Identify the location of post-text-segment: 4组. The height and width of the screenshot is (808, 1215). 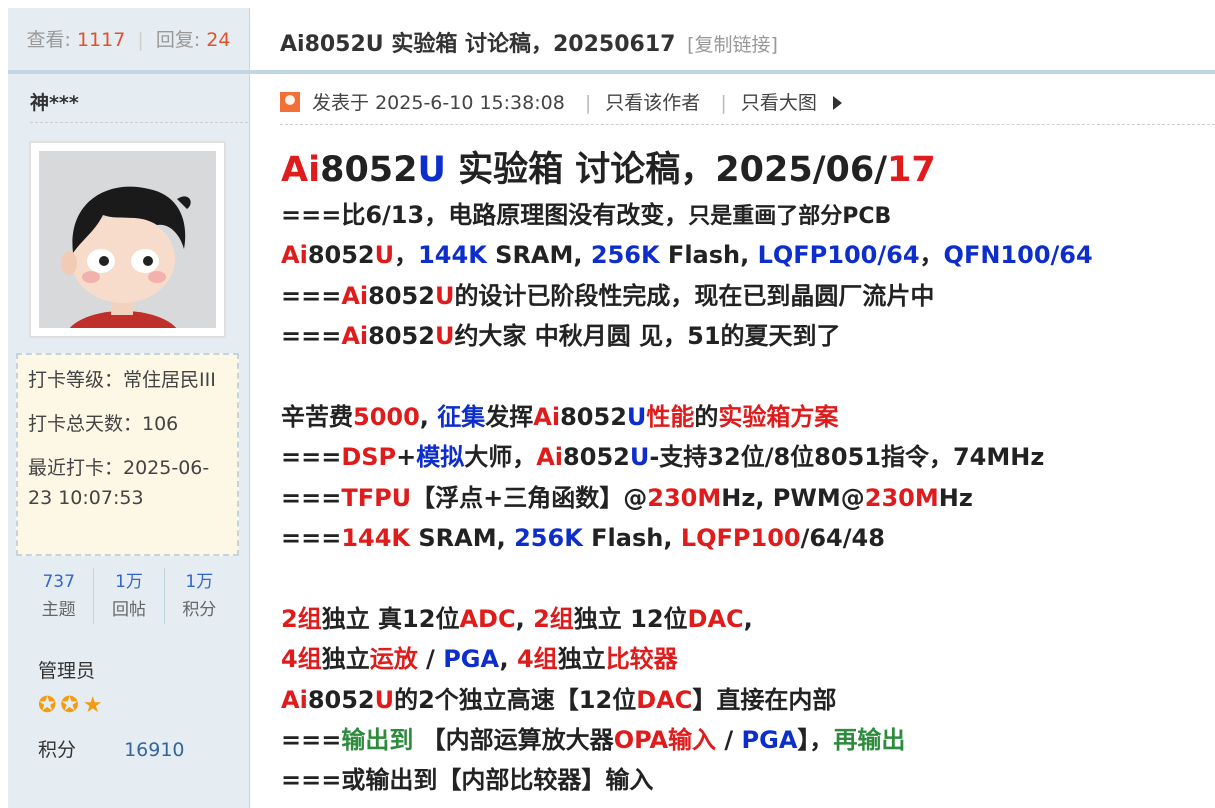
(537, 659).